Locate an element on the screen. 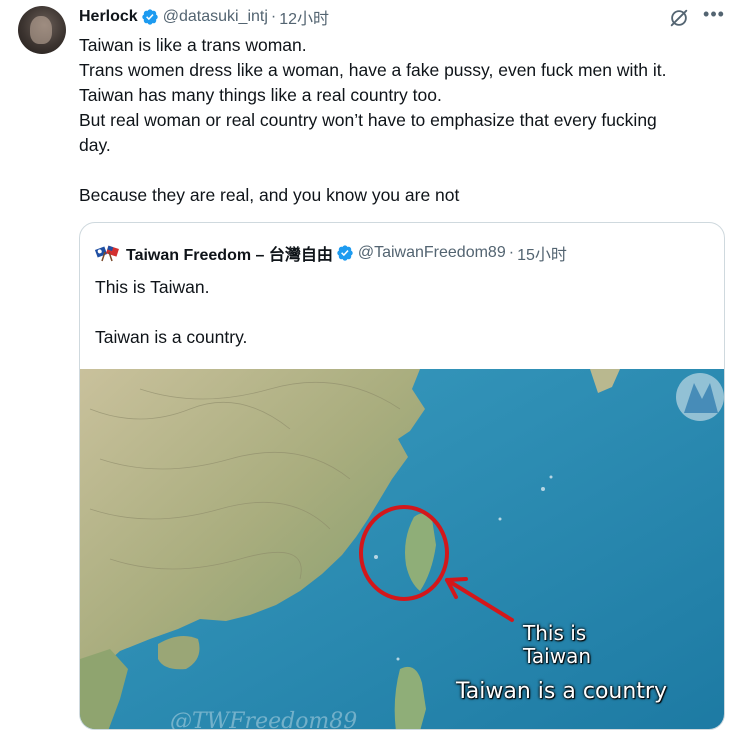 The image size is (738, 742). quoted-author-name: Taiwan Freedom – 台灣自由 is located at coordinates (229, 253).